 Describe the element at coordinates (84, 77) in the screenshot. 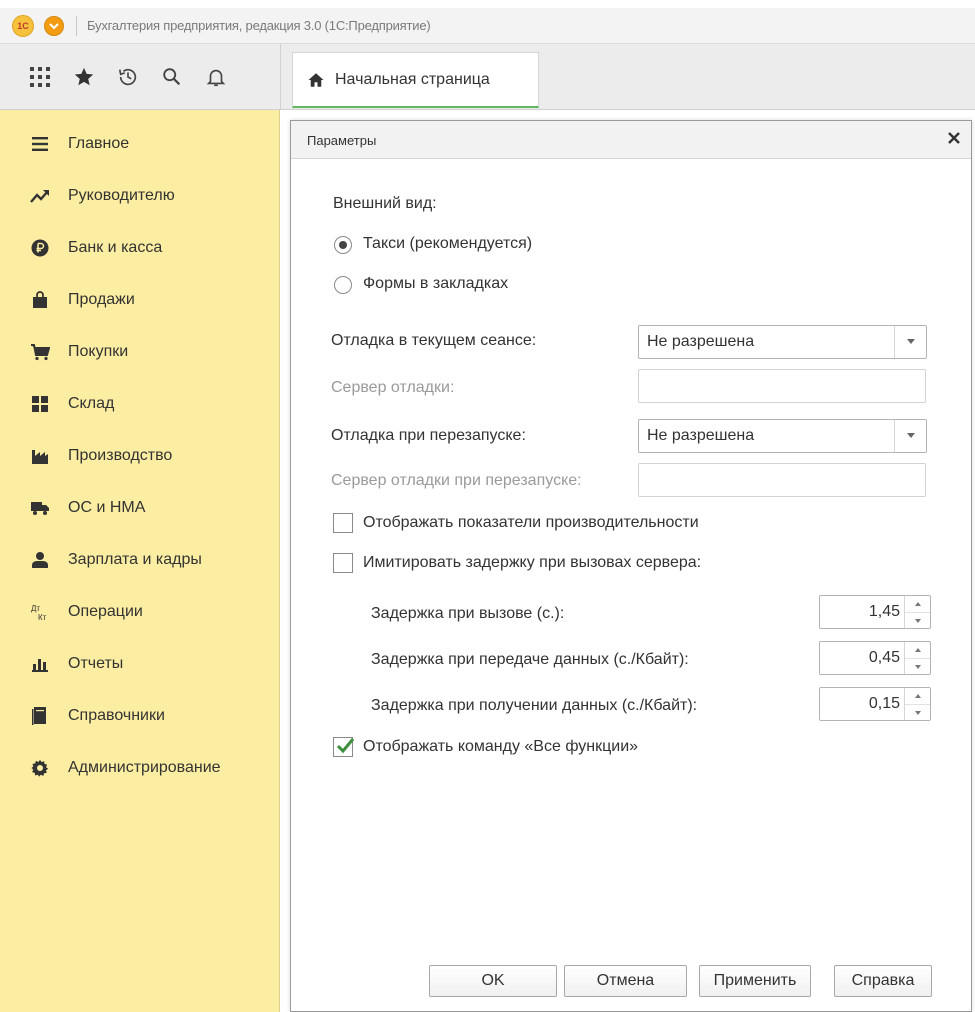

I see `star-icon` at that location.